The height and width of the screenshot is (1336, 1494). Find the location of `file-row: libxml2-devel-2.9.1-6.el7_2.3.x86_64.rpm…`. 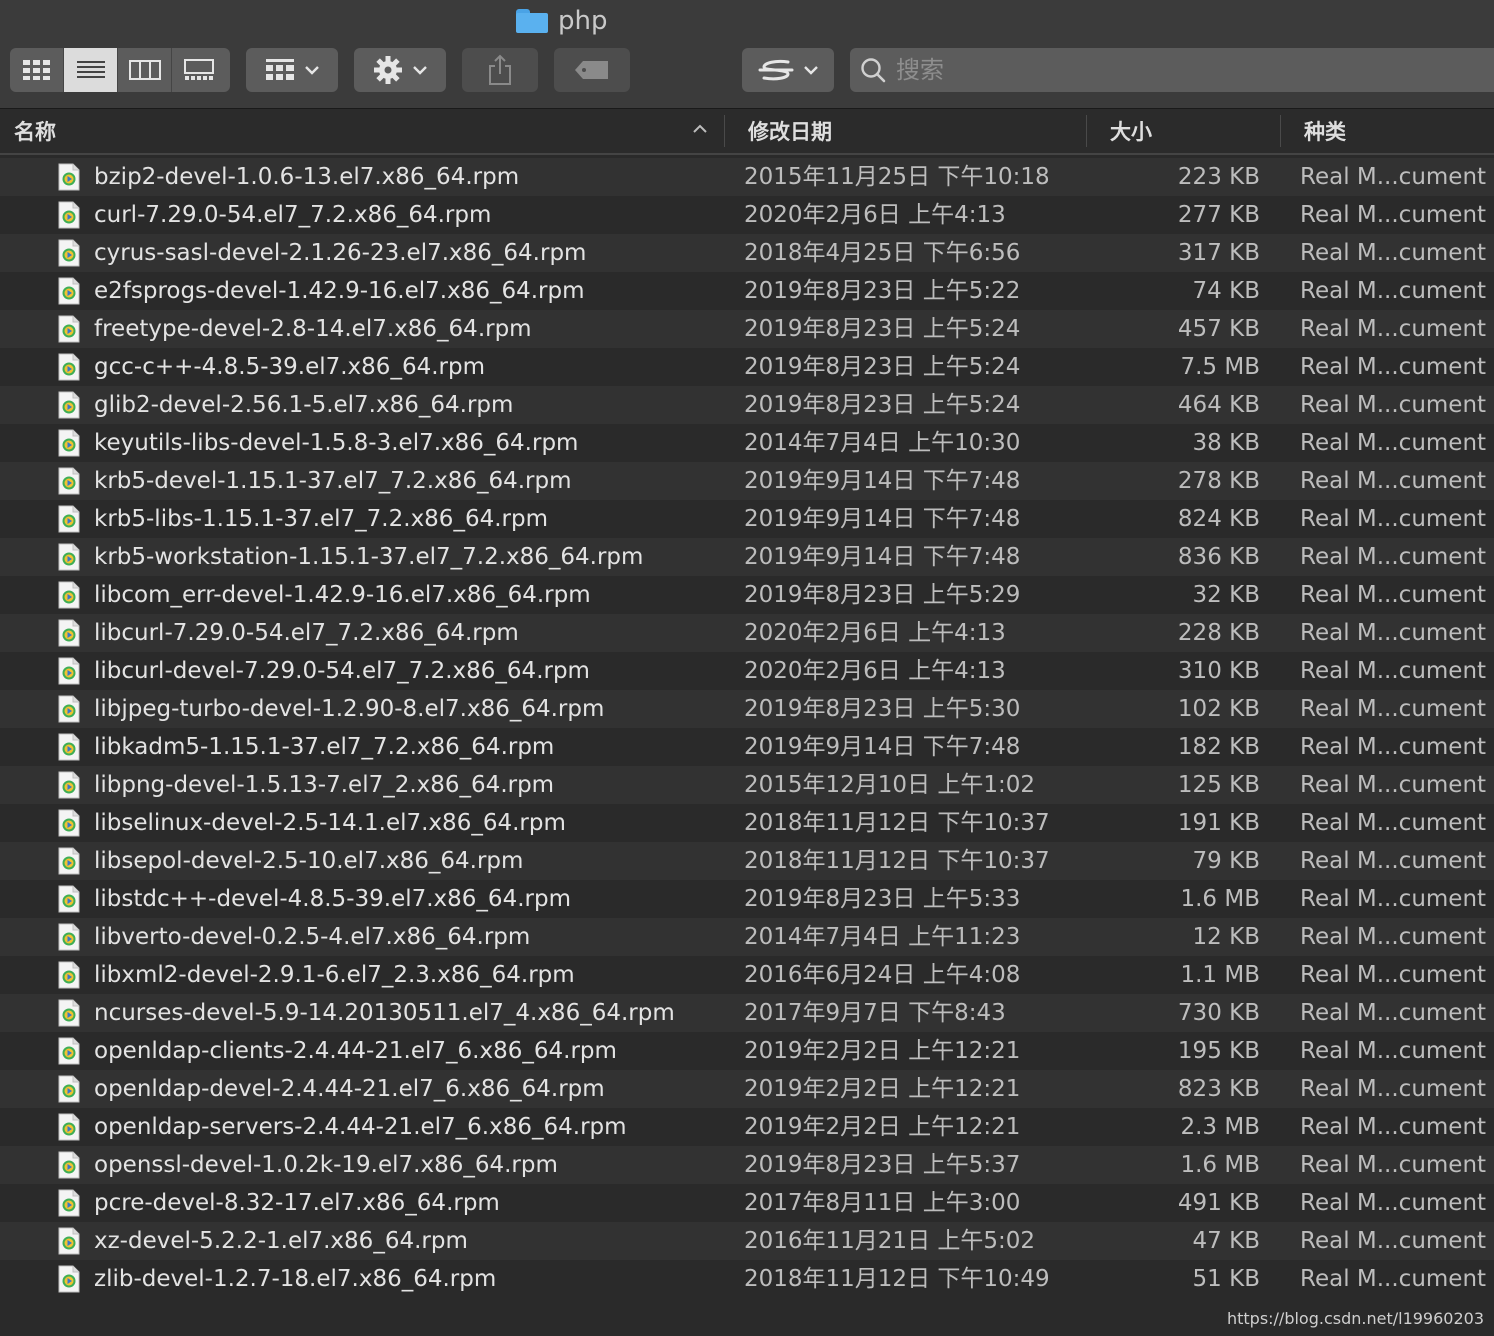

file-row: libxml2-devel-2.9.1-6.el7_2.3.x86_64.rpm… is located at coordinates (747, 975).